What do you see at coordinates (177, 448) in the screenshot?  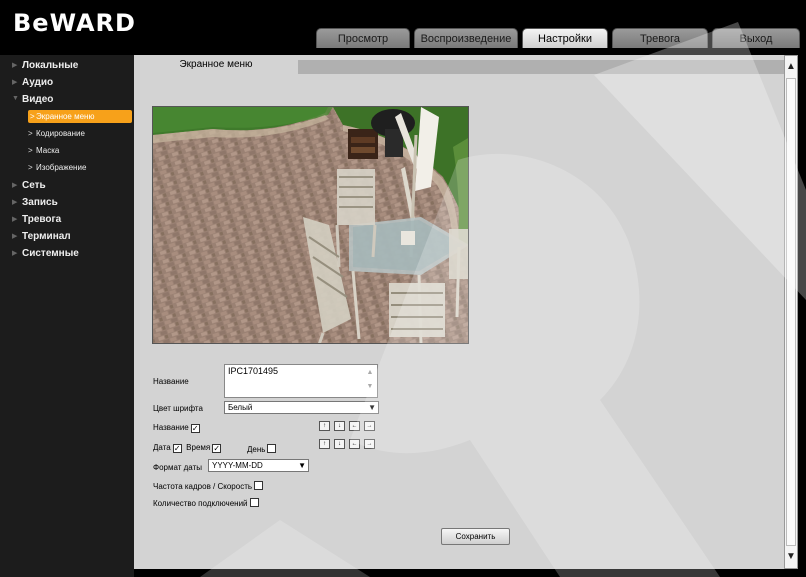 I see `date-checkbox: ✓` at bounding box center [177, 448].